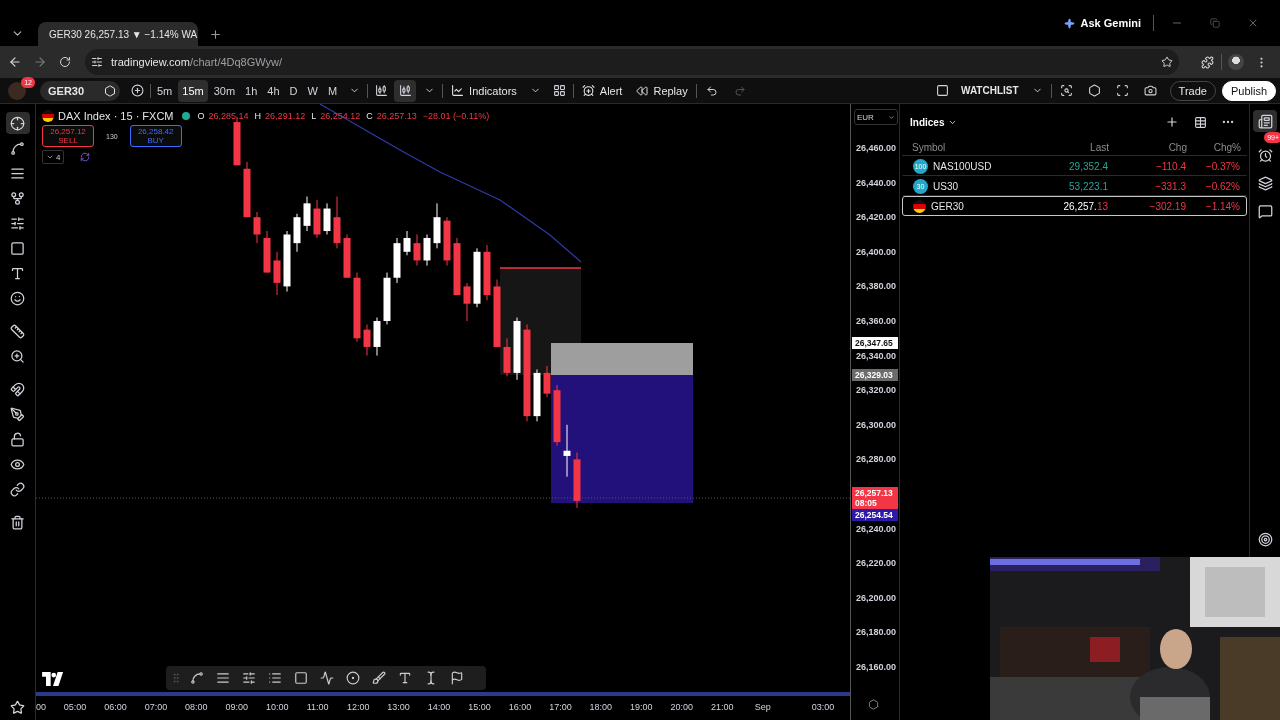 The height and width of the screenshot is (720, 1280). I want to click on site-info-icon, so click(97, 62).